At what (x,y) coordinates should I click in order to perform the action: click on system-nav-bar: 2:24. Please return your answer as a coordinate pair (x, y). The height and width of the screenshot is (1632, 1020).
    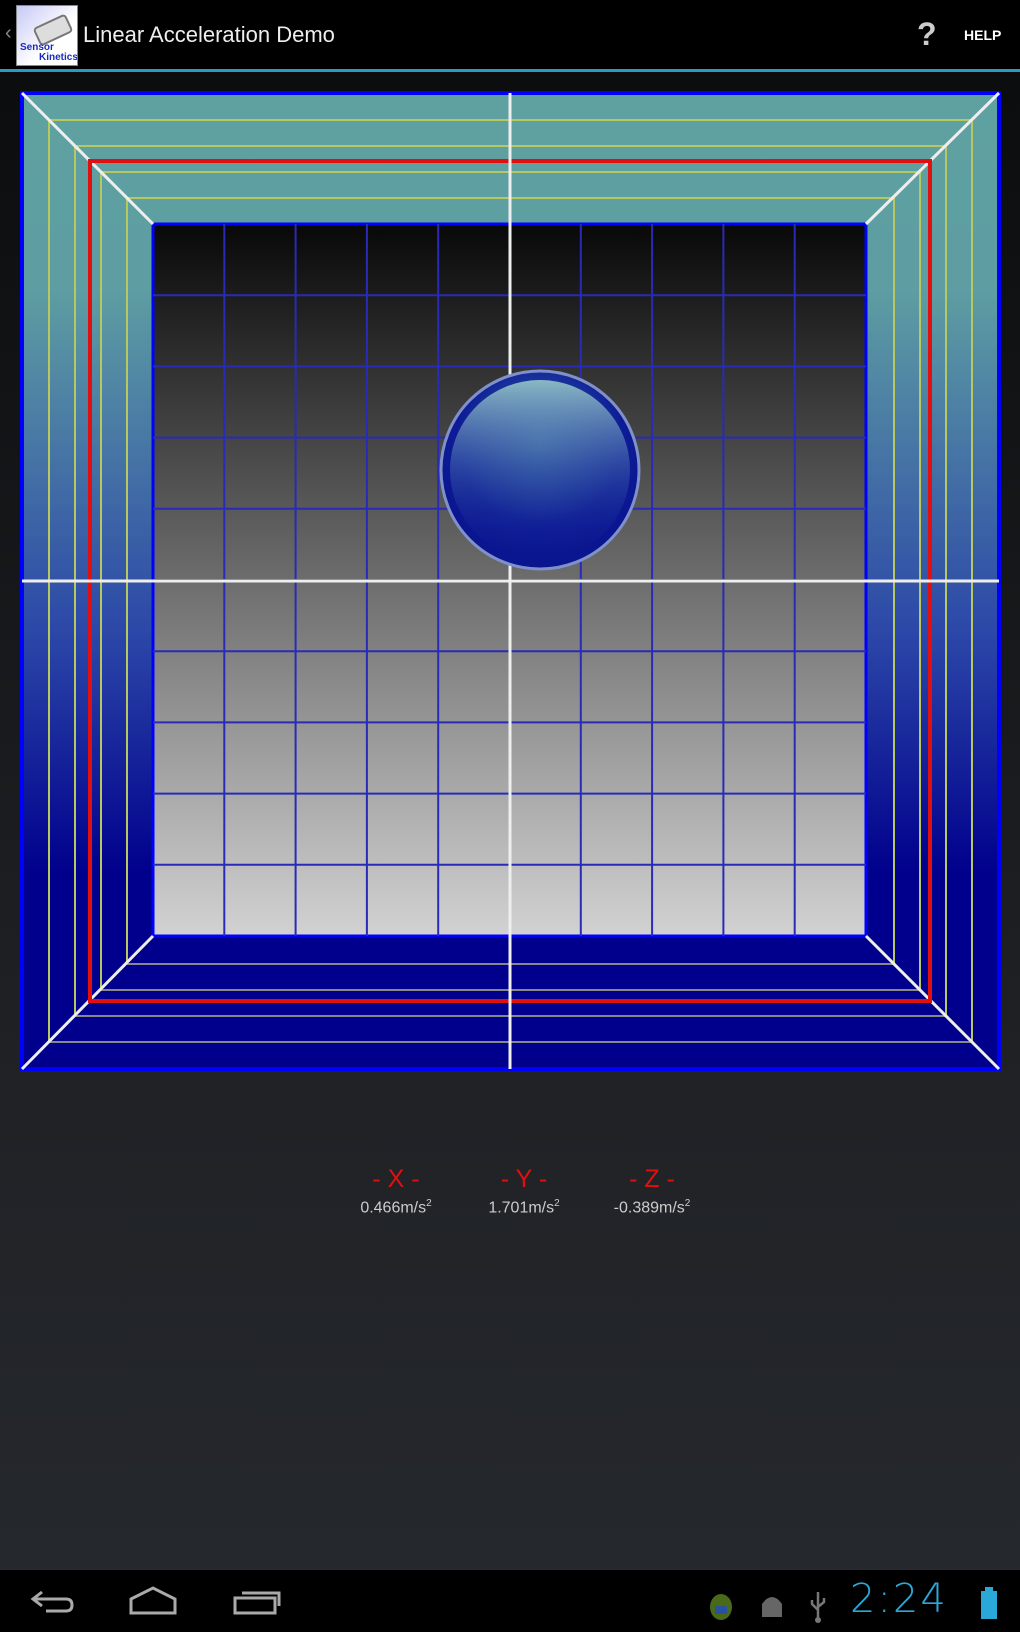
    Looking at the image, I should click on (510, 1601).